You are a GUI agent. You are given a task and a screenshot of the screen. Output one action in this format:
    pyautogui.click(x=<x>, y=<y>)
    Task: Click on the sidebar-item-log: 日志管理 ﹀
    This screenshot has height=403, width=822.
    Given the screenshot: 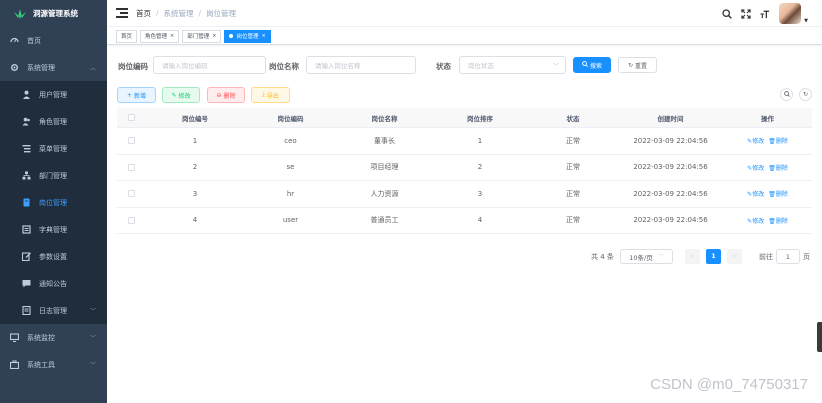 What is the action you would take?
    pyautogui.click(x=53, y=310)
    